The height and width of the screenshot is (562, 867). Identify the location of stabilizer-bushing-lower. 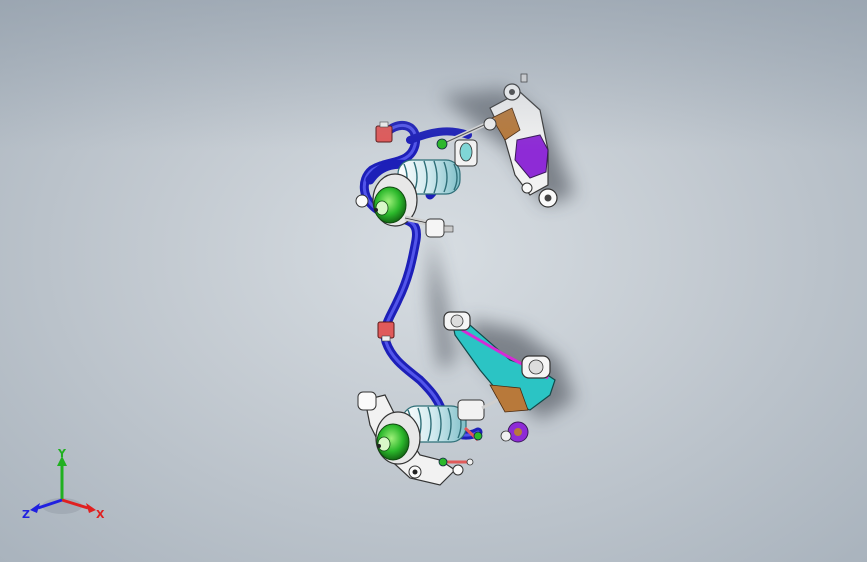
(386, 331).